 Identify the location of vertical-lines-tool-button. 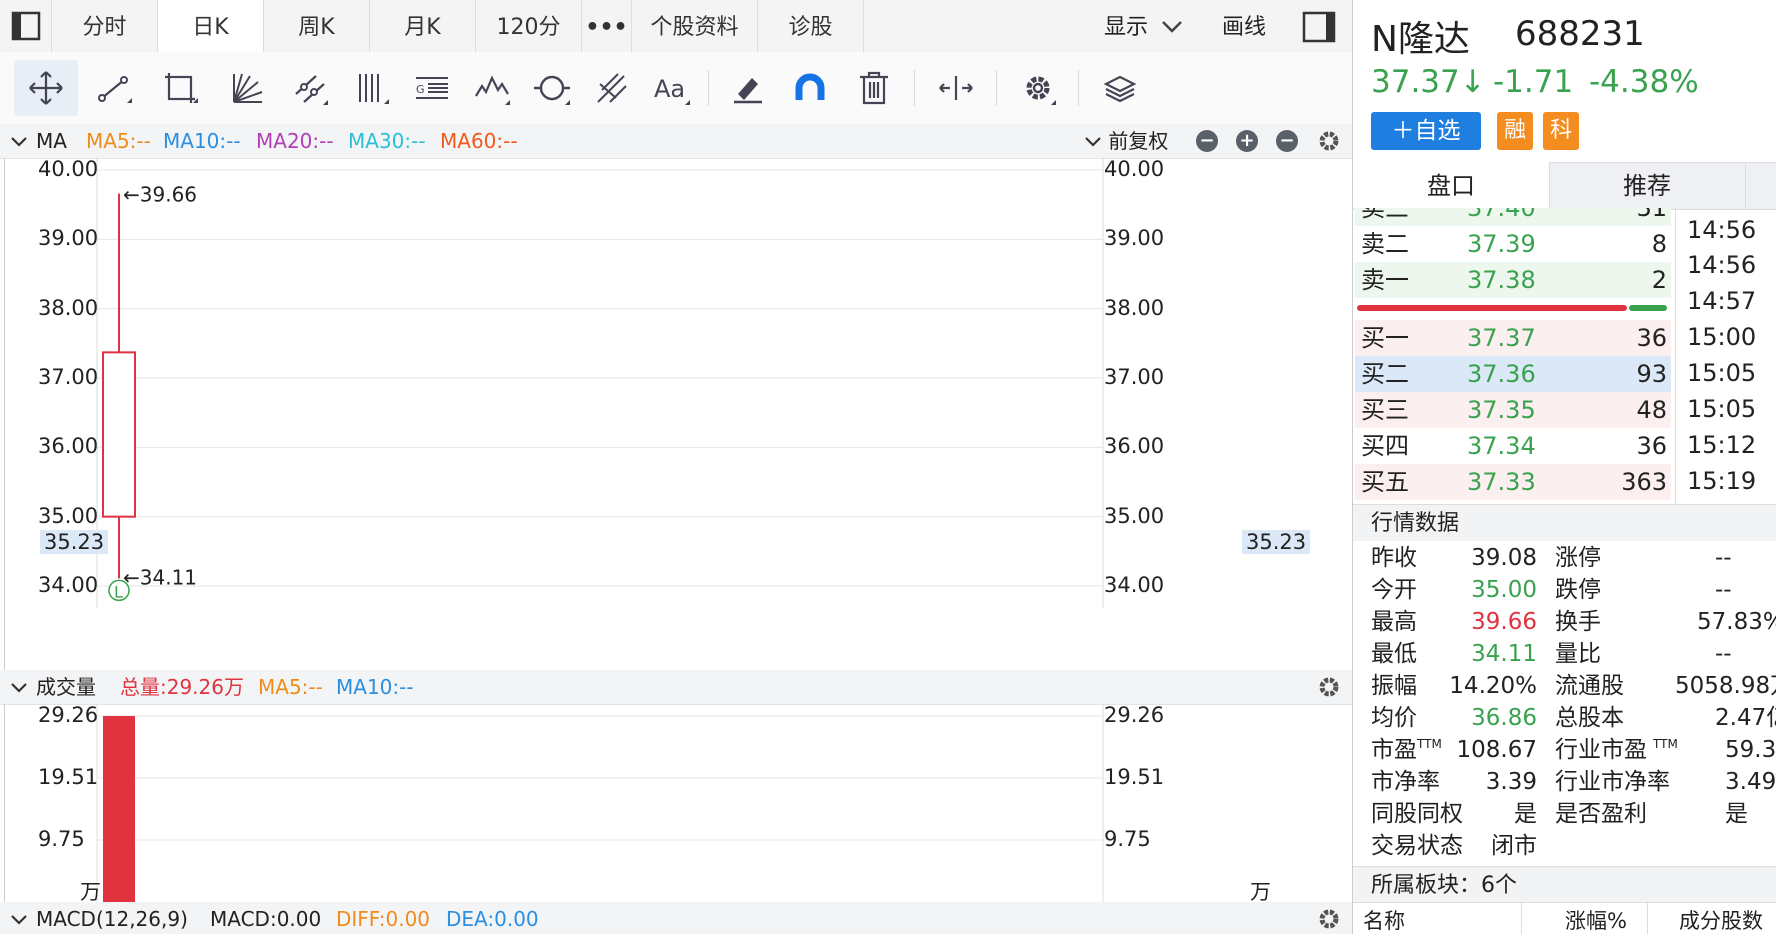
(372, 88).